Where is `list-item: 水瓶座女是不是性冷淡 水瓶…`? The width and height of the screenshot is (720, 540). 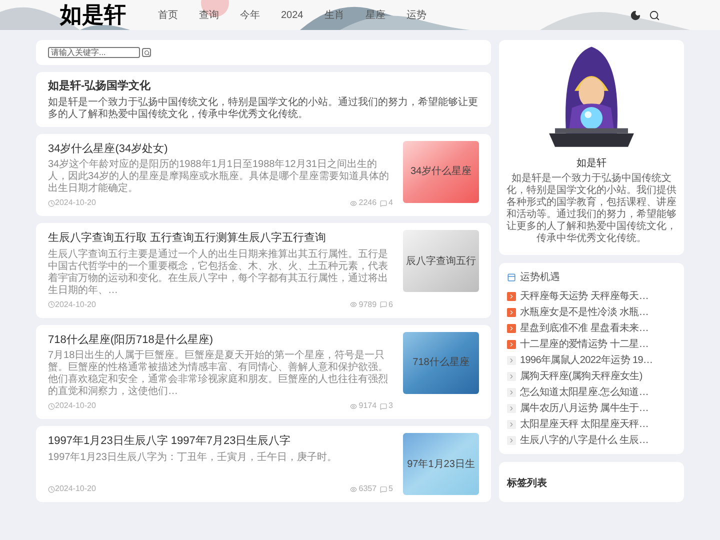
list-item: 水瓶座女是不是性冷淡 水瓶… is located at coordinates (591, 312).